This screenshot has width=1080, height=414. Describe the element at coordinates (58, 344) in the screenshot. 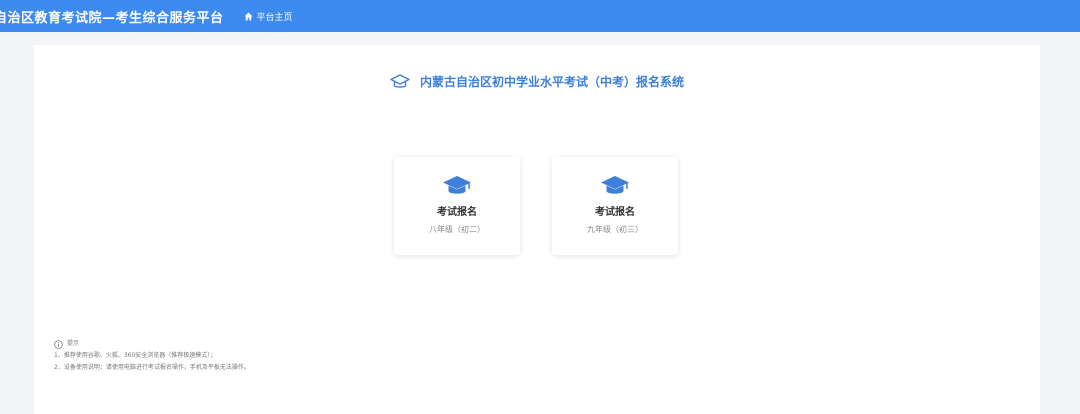

I see `info-icon` at that location.